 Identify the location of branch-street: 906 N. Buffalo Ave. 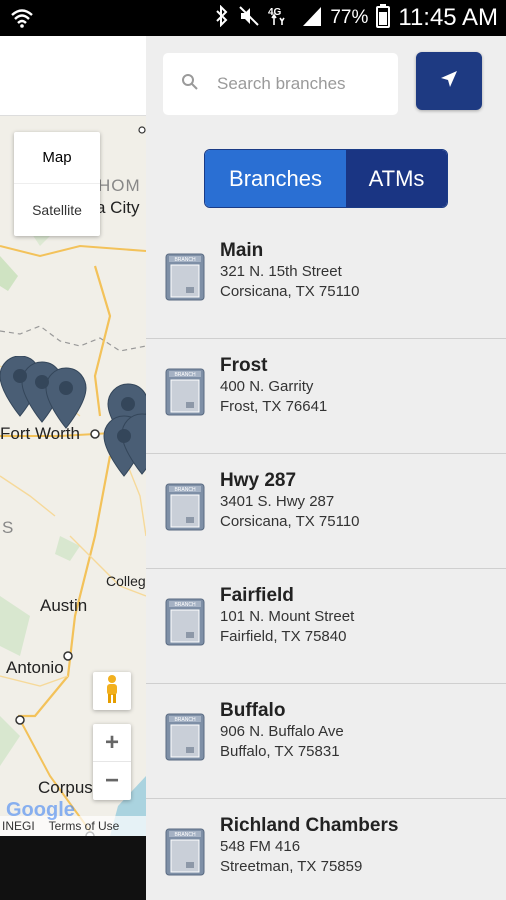
(282, 731).